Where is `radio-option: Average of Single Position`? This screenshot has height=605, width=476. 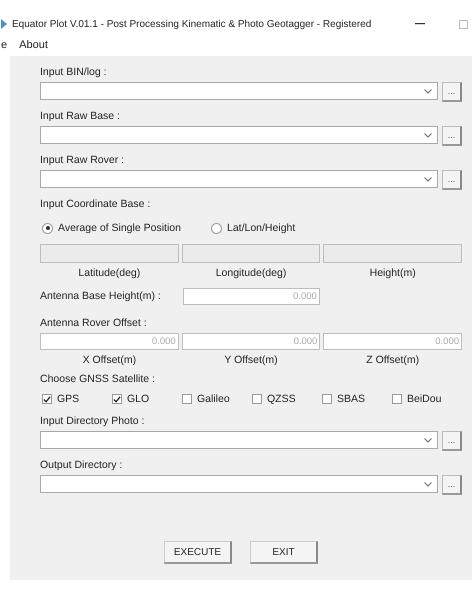 radio-option: Average of Single Position is located at coordinates (111, 228).